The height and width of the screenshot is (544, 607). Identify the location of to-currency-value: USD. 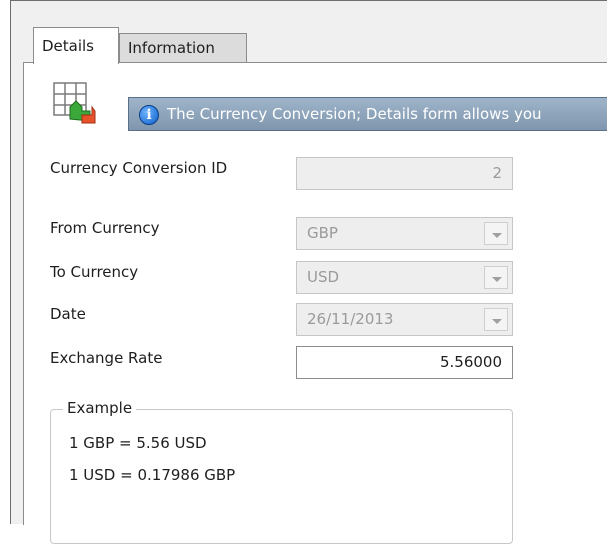
(323, 277).